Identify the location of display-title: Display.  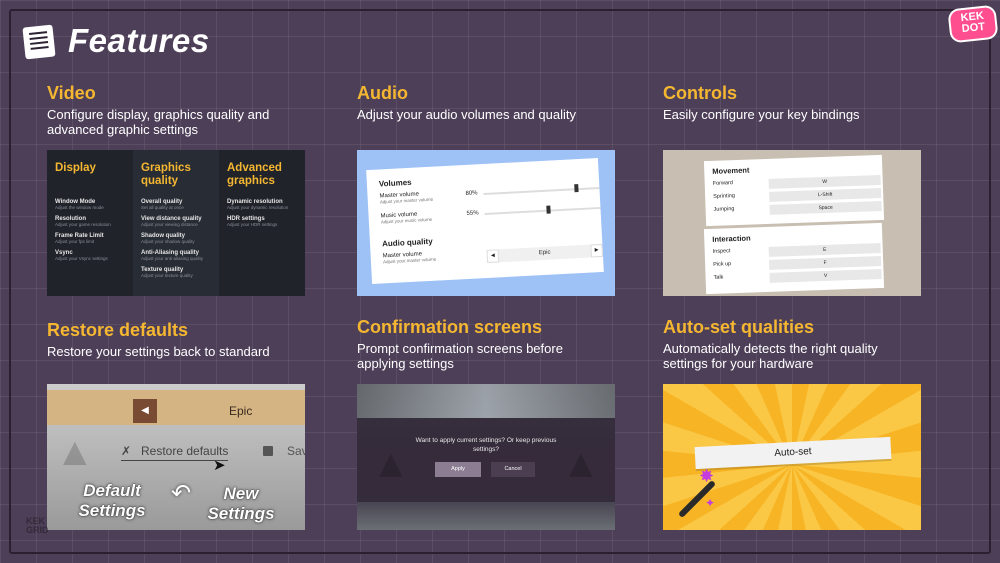
(75, 168).